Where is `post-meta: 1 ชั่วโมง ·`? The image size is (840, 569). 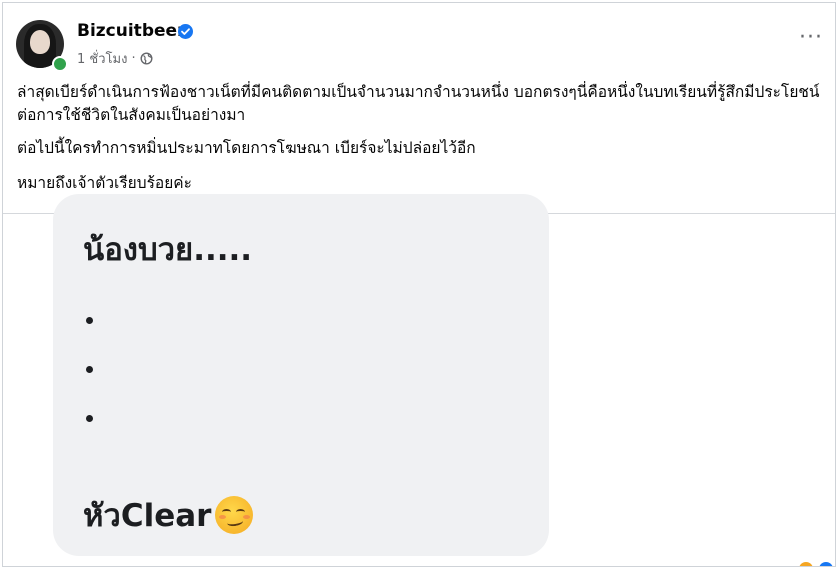 post-meta: 1 ชั่วโมง · is located at coordinates (115, 58).